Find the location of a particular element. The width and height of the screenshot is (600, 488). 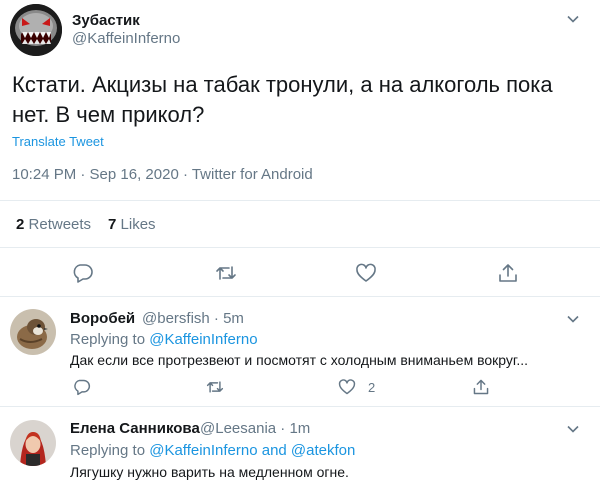

display-name: Елена Санникова is located at coordinates (135, 428).